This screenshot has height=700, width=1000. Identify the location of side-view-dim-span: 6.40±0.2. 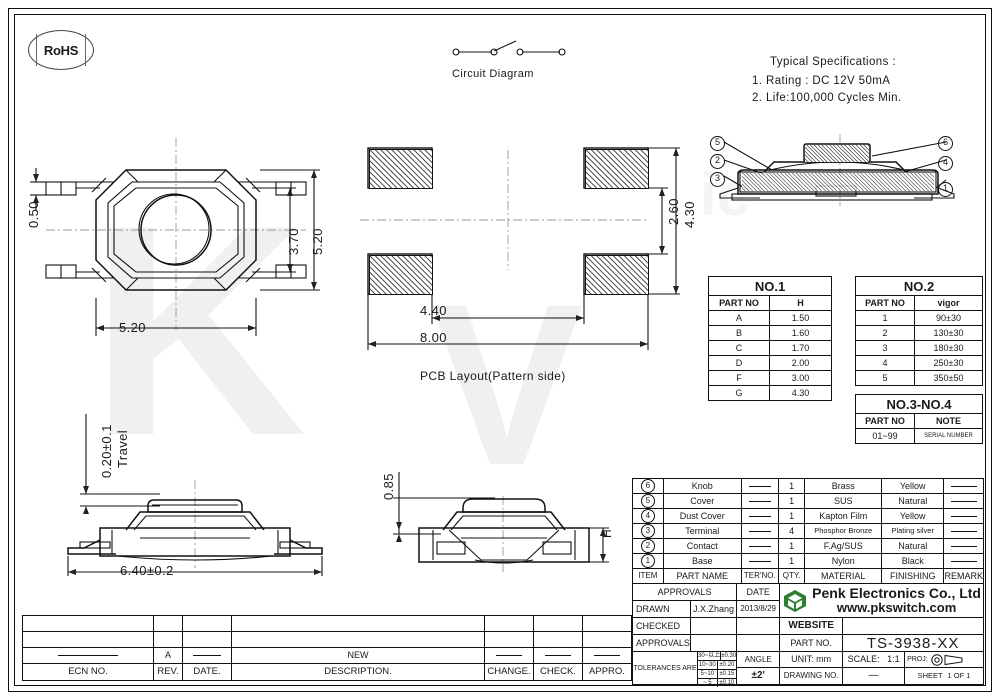
(147, 570).